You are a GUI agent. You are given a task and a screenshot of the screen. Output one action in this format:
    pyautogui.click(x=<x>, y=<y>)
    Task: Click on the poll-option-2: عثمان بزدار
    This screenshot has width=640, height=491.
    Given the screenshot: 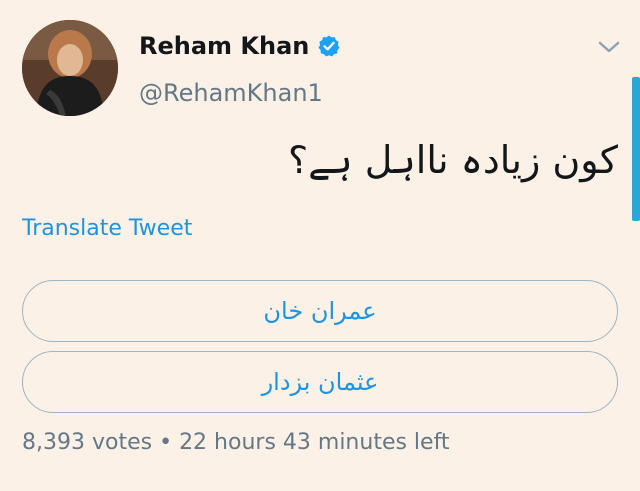 What is the action you would take?
    pyautogui.click(x=320, y=382)
    